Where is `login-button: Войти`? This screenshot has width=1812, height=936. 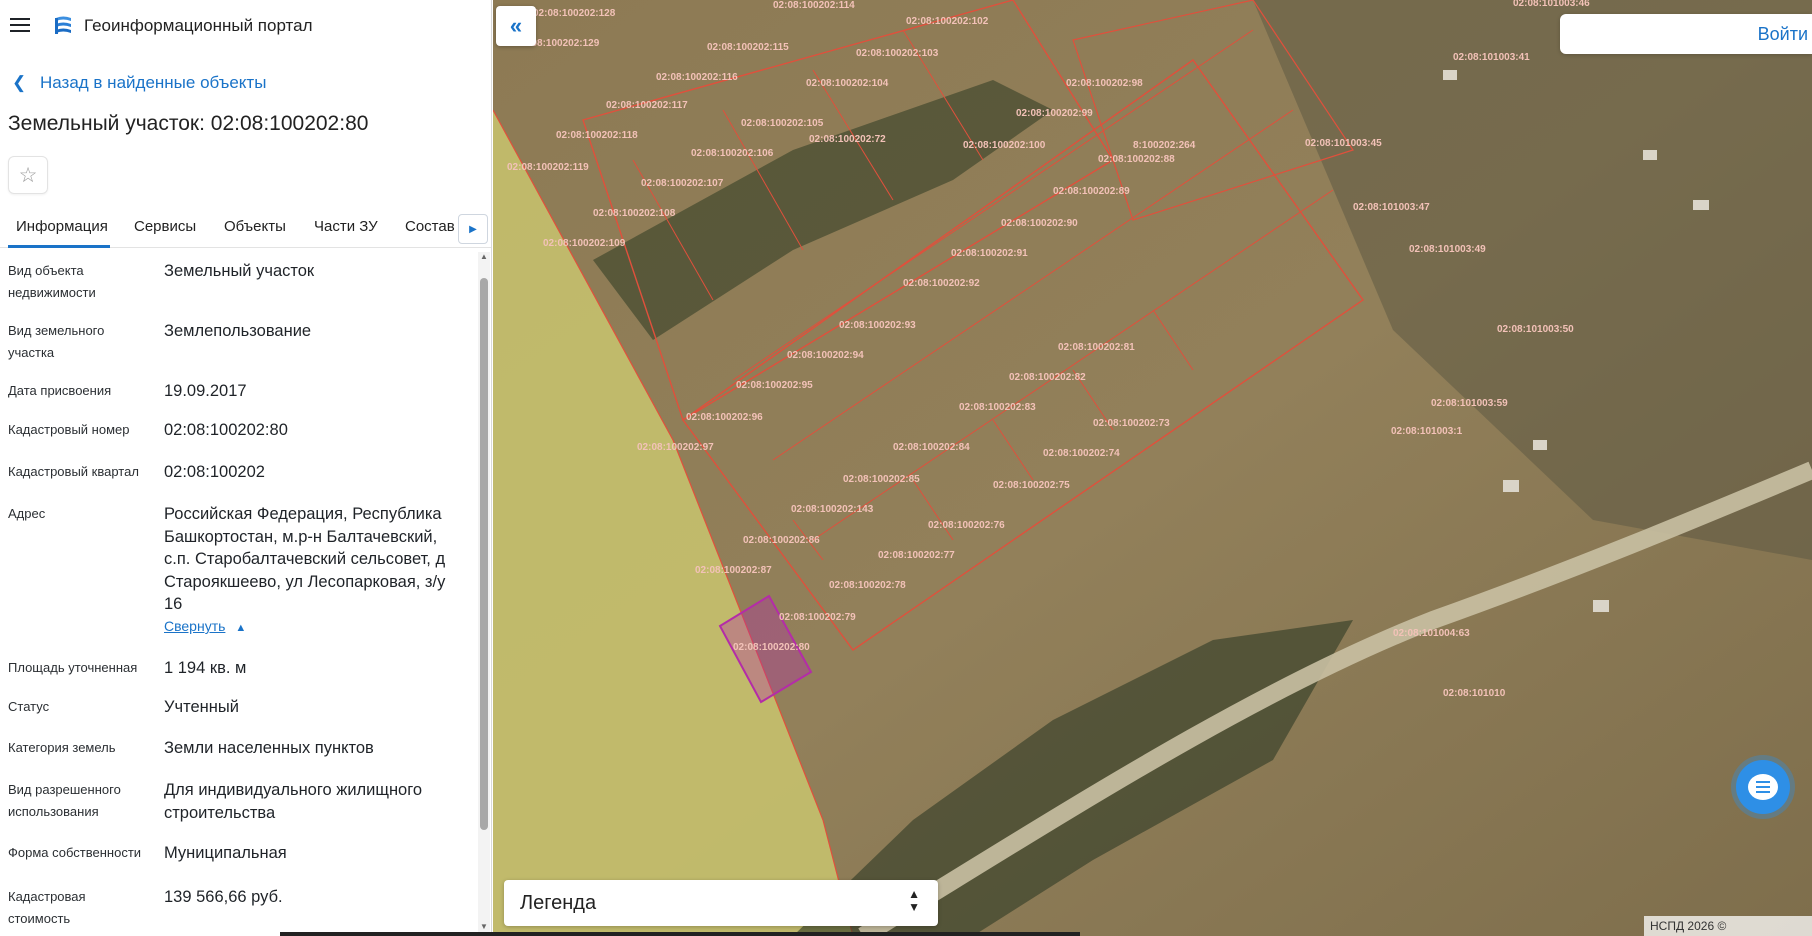
login-button: Войти is located at coordinates (1783, 34).